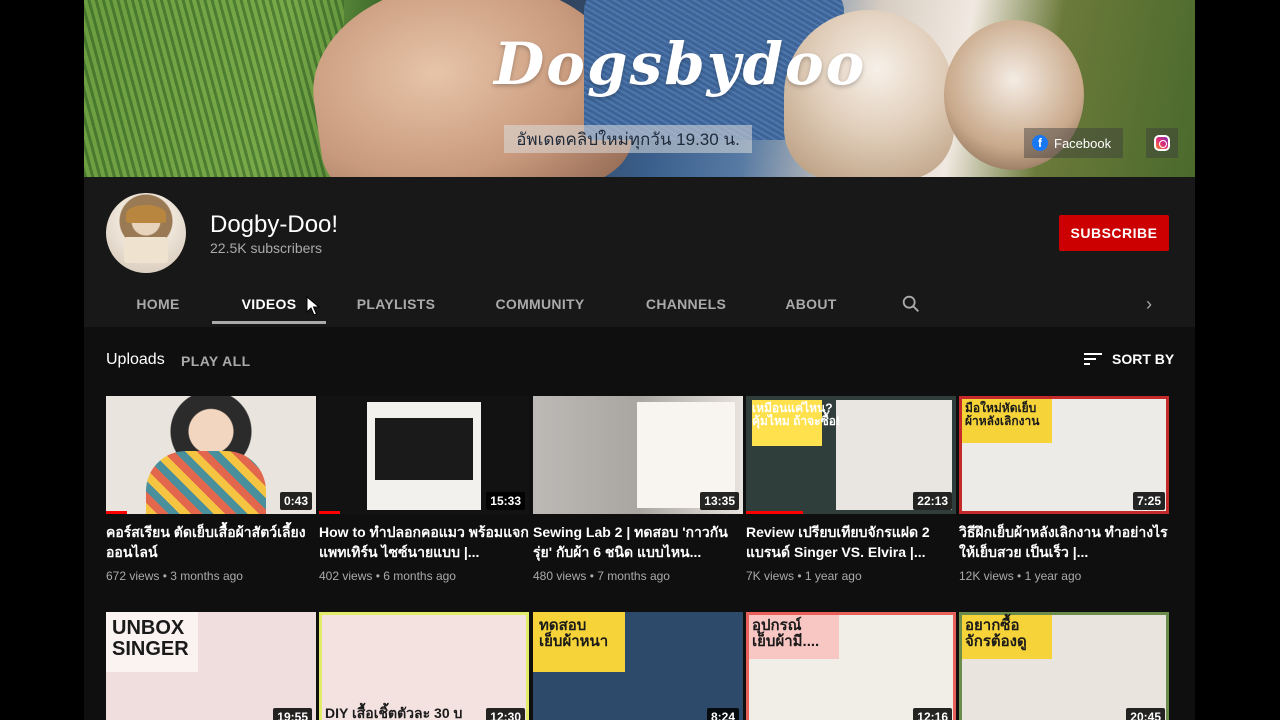 The width and height of the screenshot is (1280, 720). I want to click on mouse-cursor-icon, so click(313, 306).